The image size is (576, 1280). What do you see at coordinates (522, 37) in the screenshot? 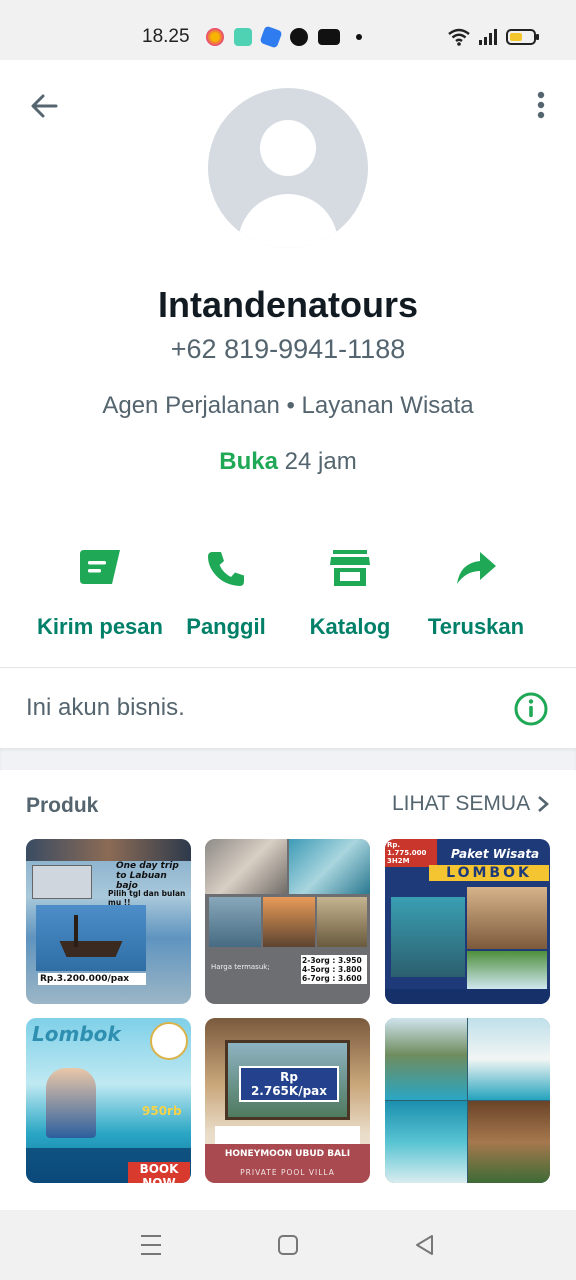
I see `battery-icon` at bounding box center [522, 37].